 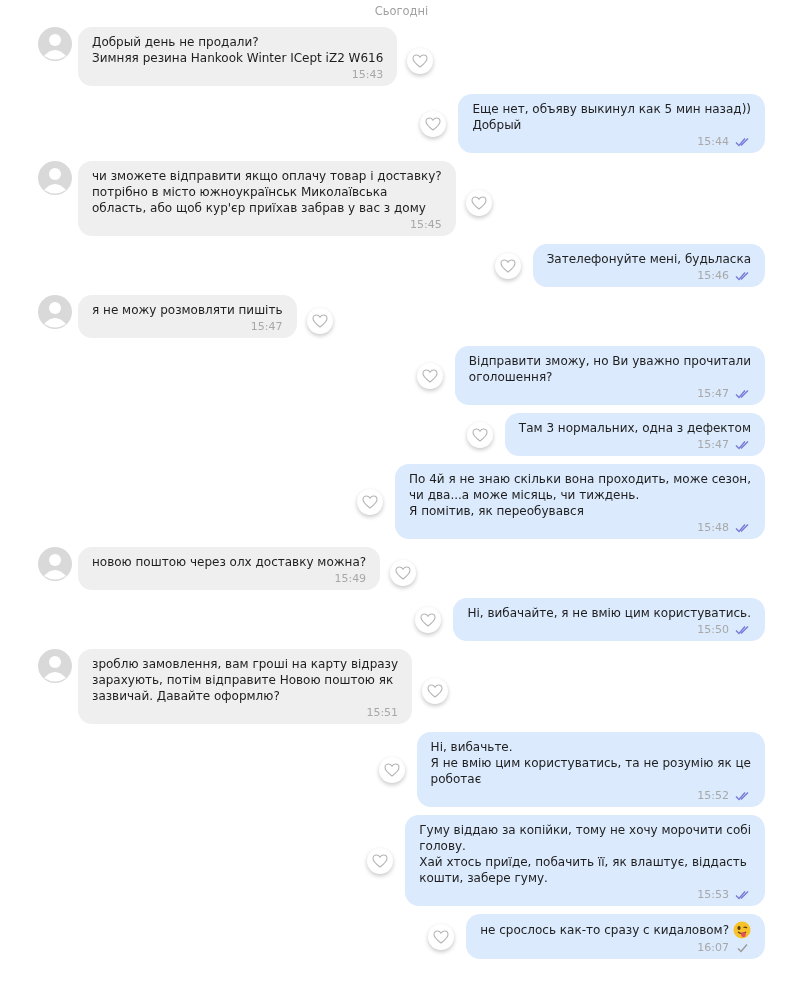 I want to click on message-text: Зателефонуйте мені, будьласка, so click(x=648, y=259).